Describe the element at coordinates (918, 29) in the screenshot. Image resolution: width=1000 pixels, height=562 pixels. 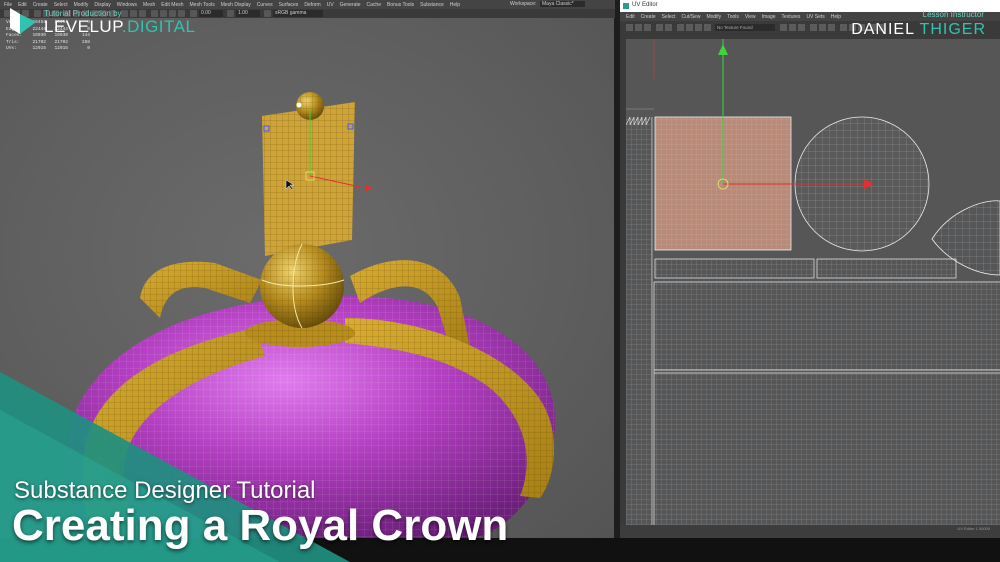
I see `instructor-name: DANIEL THIGER` at that location.